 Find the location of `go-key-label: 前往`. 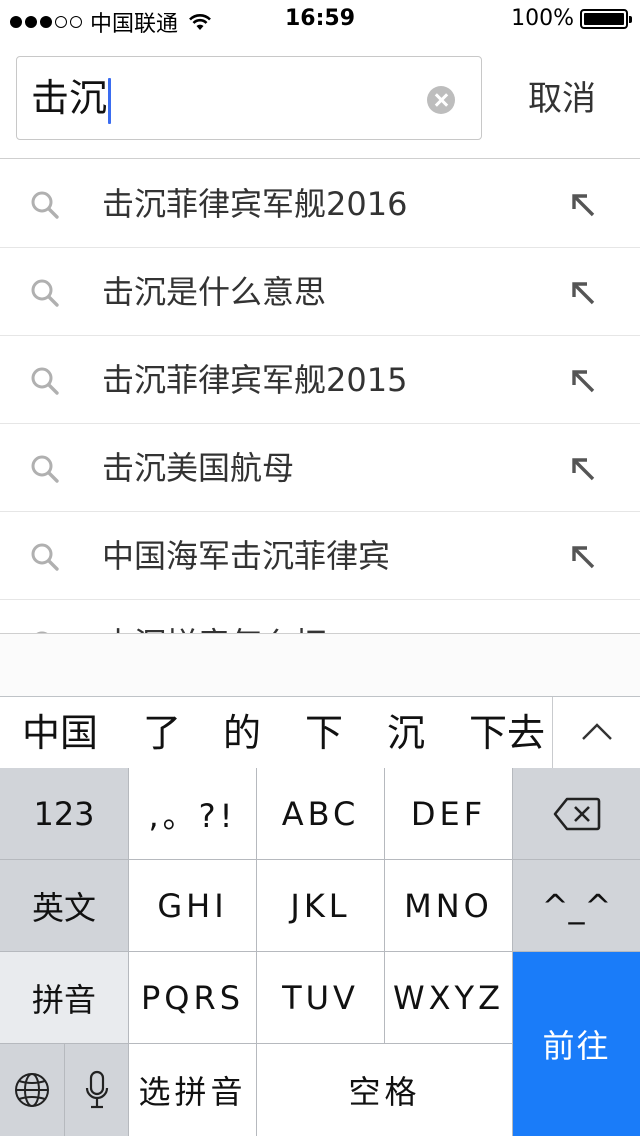

go-key-label: 前往 is located at coordinates (576, 1046).